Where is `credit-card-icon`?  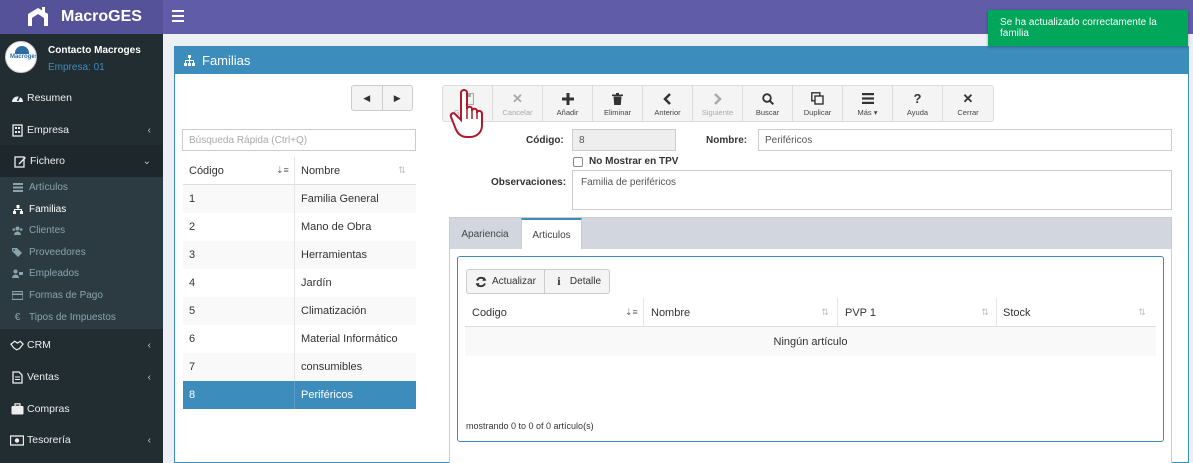
credit-card-icon is located at coordinates (17, 296).